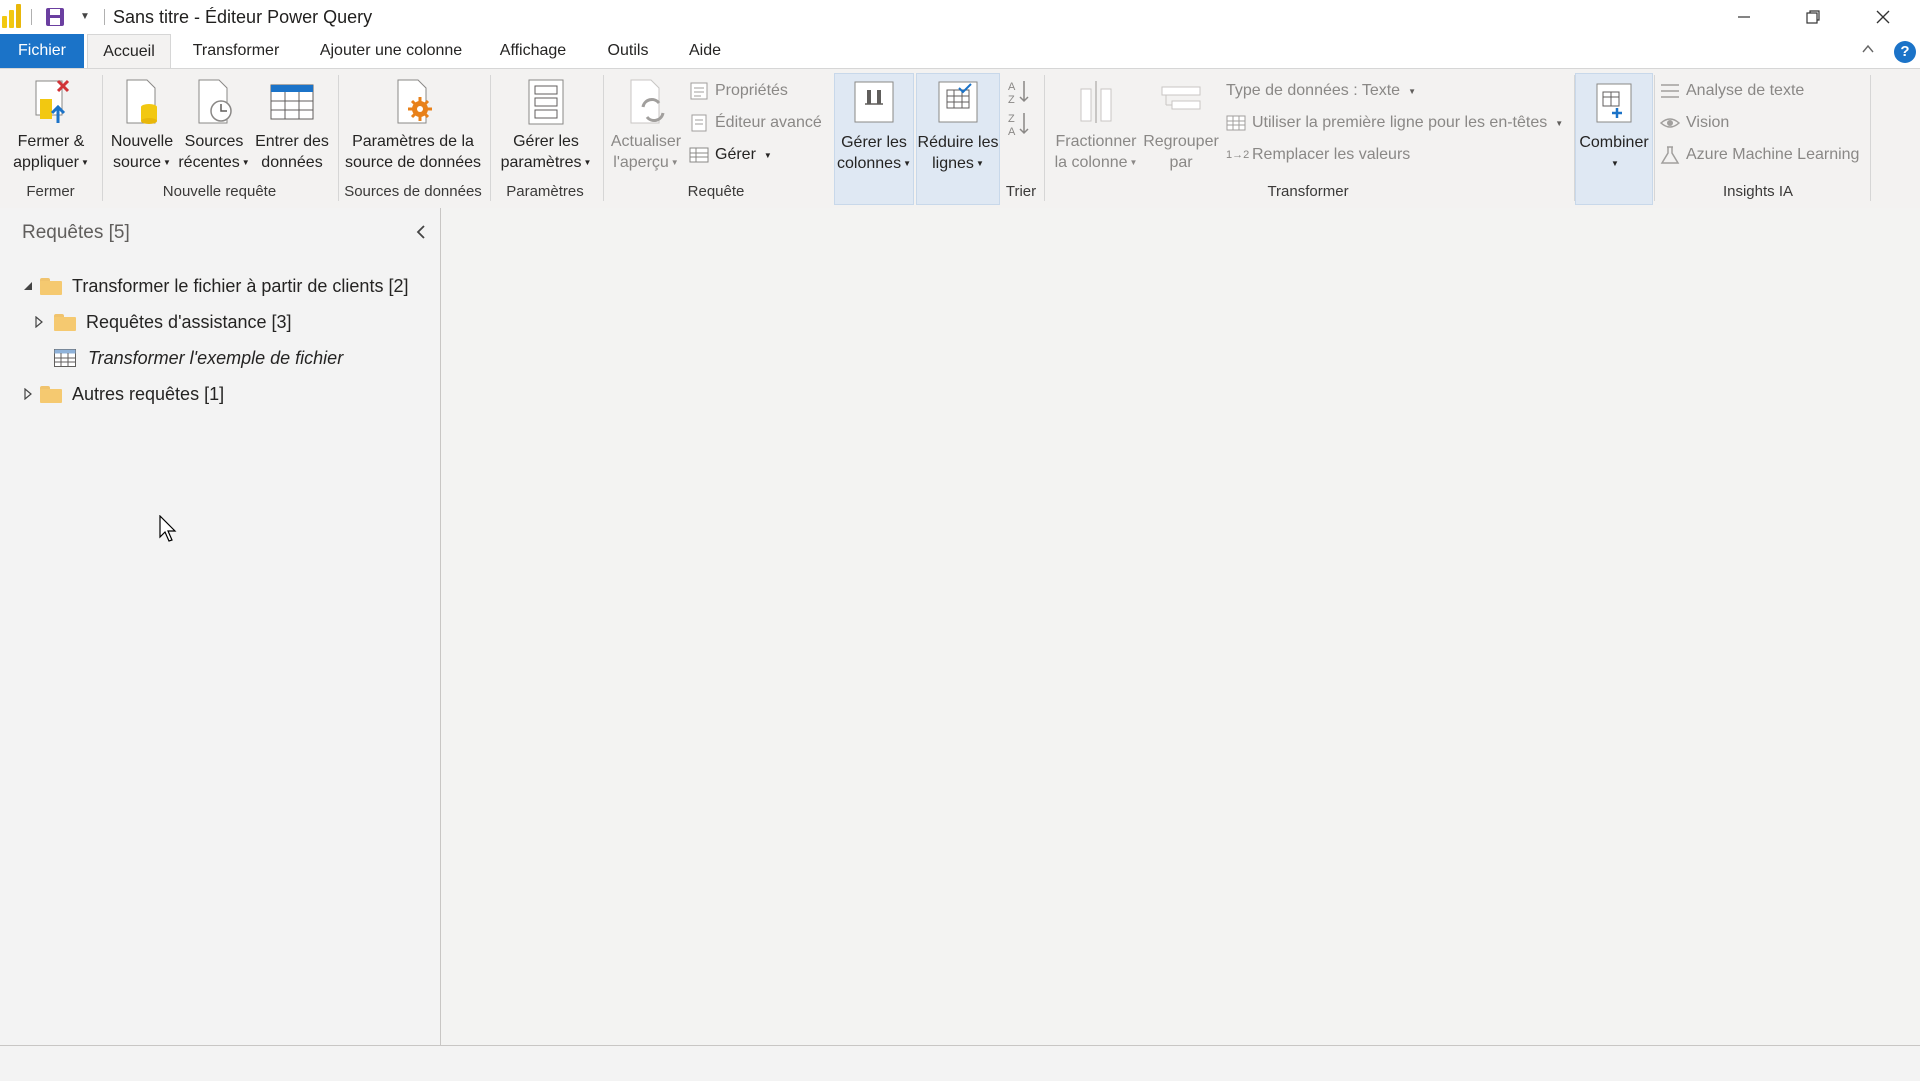 This screenshot has width=1920, height=1081. I want to click on split-column-icon, so click(1096, 102).